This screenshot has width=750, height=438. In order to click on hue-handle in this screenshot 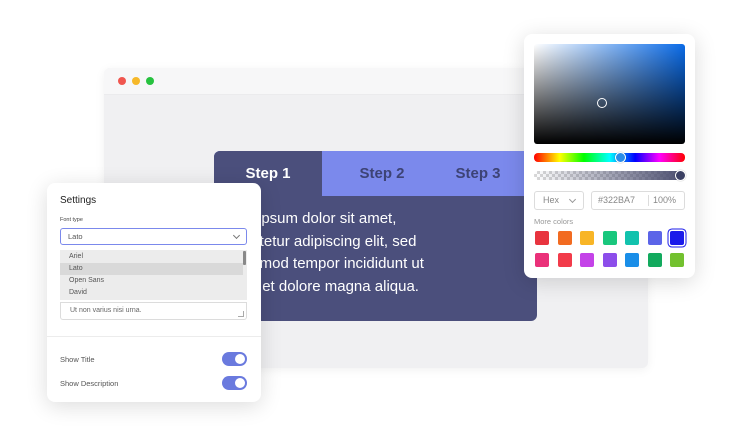, I will do `click(620, 157)`.